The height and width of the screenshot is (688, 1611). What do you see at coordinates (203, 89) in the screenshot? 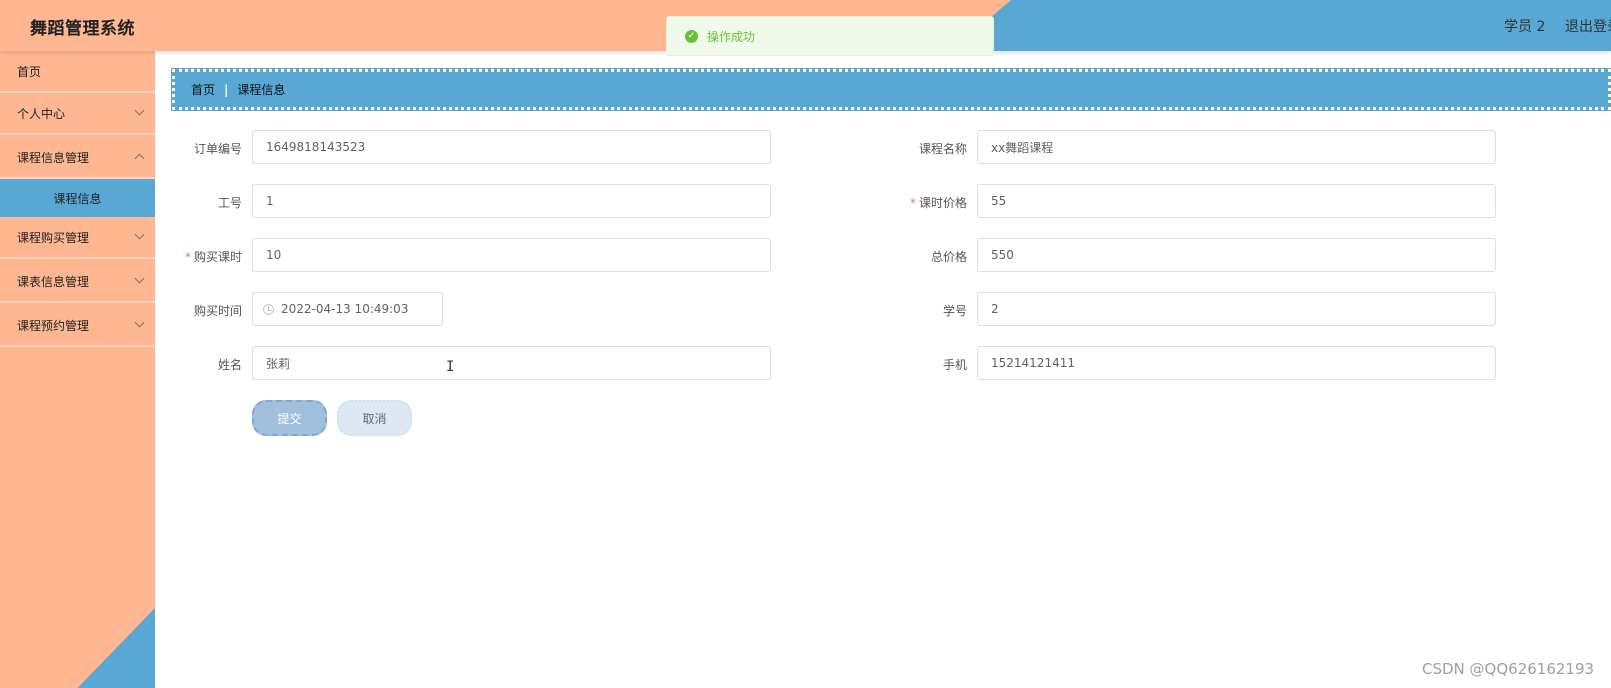
I see `breadcrumb-home: 首页` at bounding box center [203, 89].